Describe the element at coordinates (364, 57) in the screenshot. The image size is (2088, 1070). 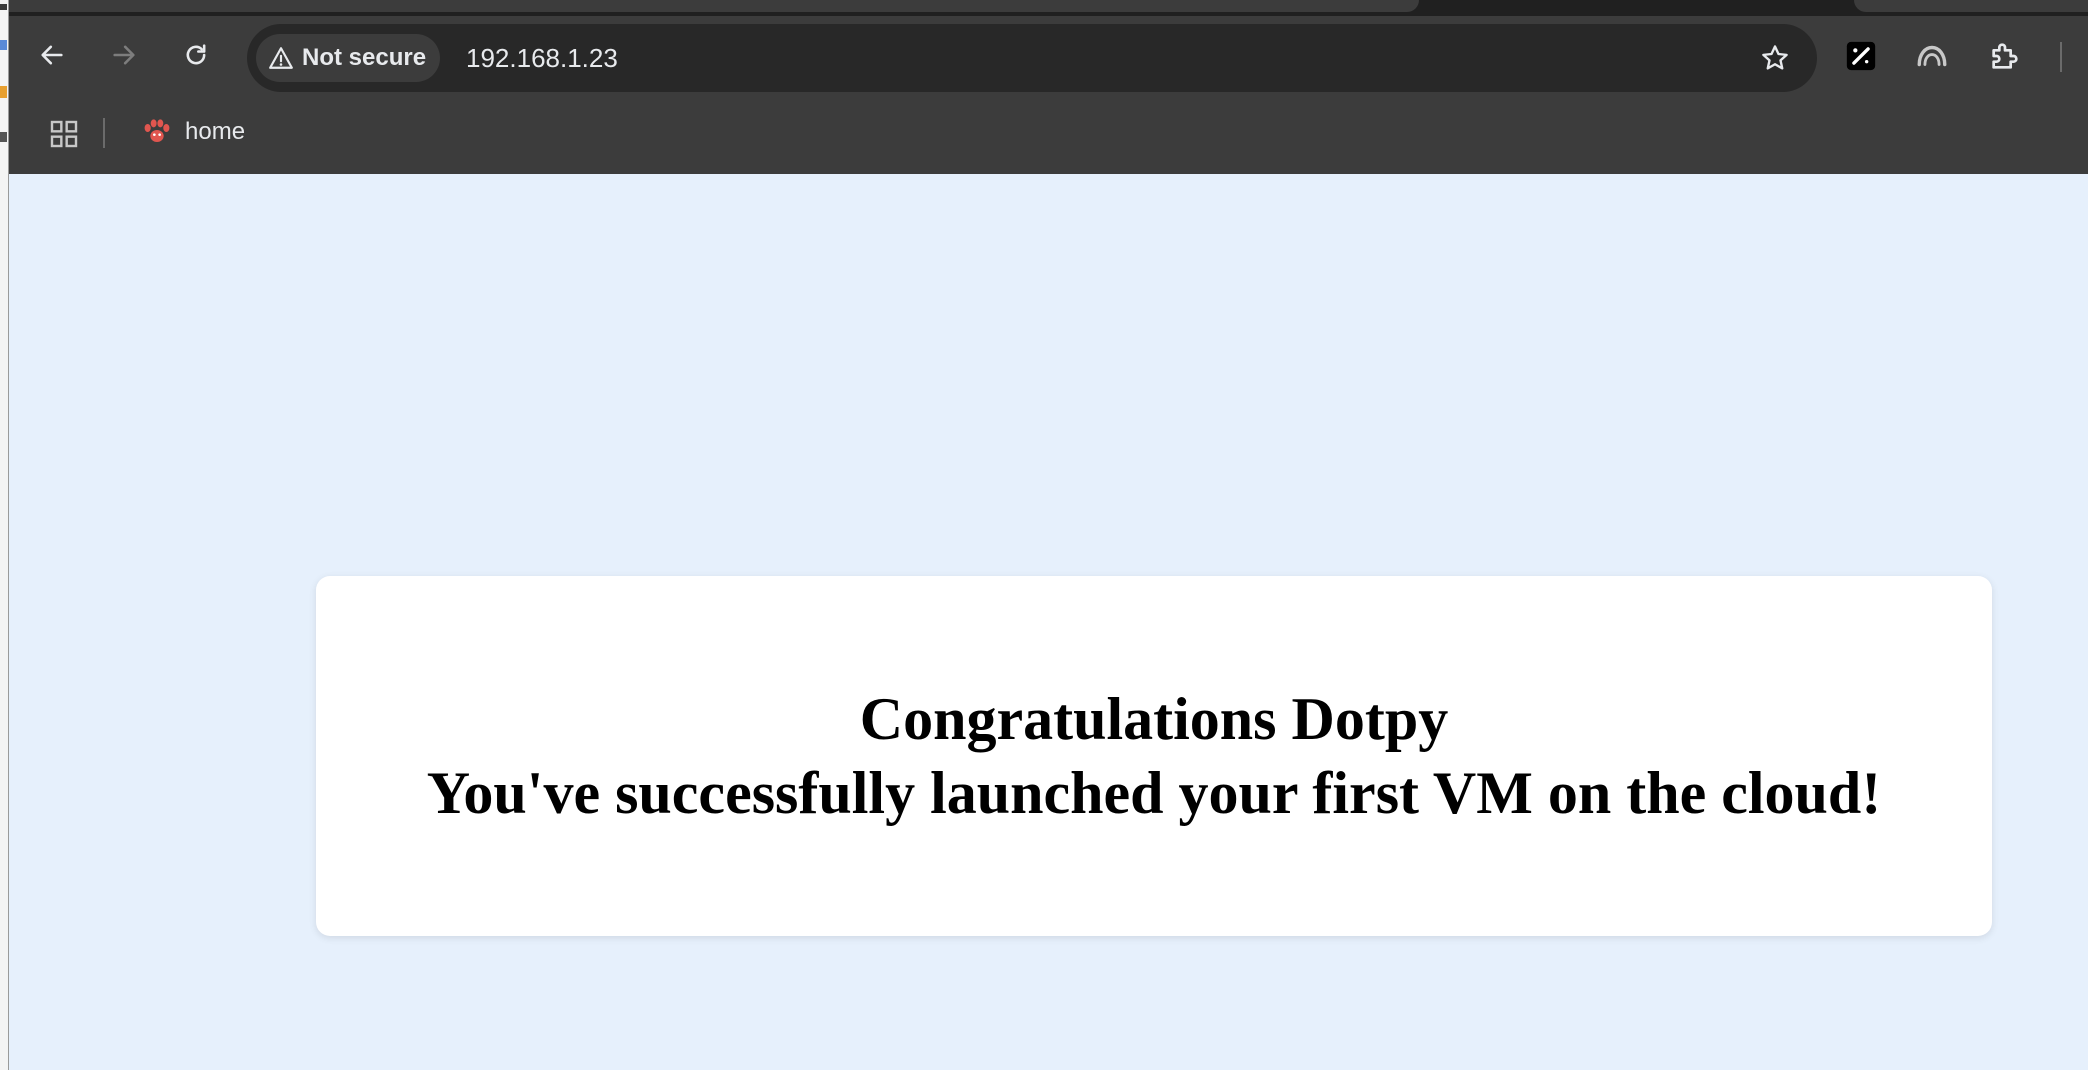
I see `security-label: Not secure` at that location.